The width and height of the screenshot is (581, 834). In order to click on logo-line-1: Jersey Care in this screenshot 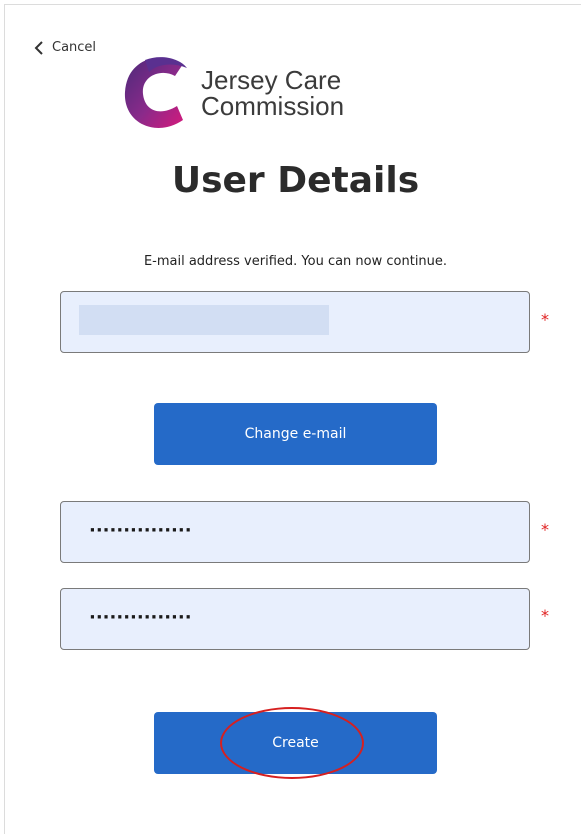, I will do `click(271, 80)`.